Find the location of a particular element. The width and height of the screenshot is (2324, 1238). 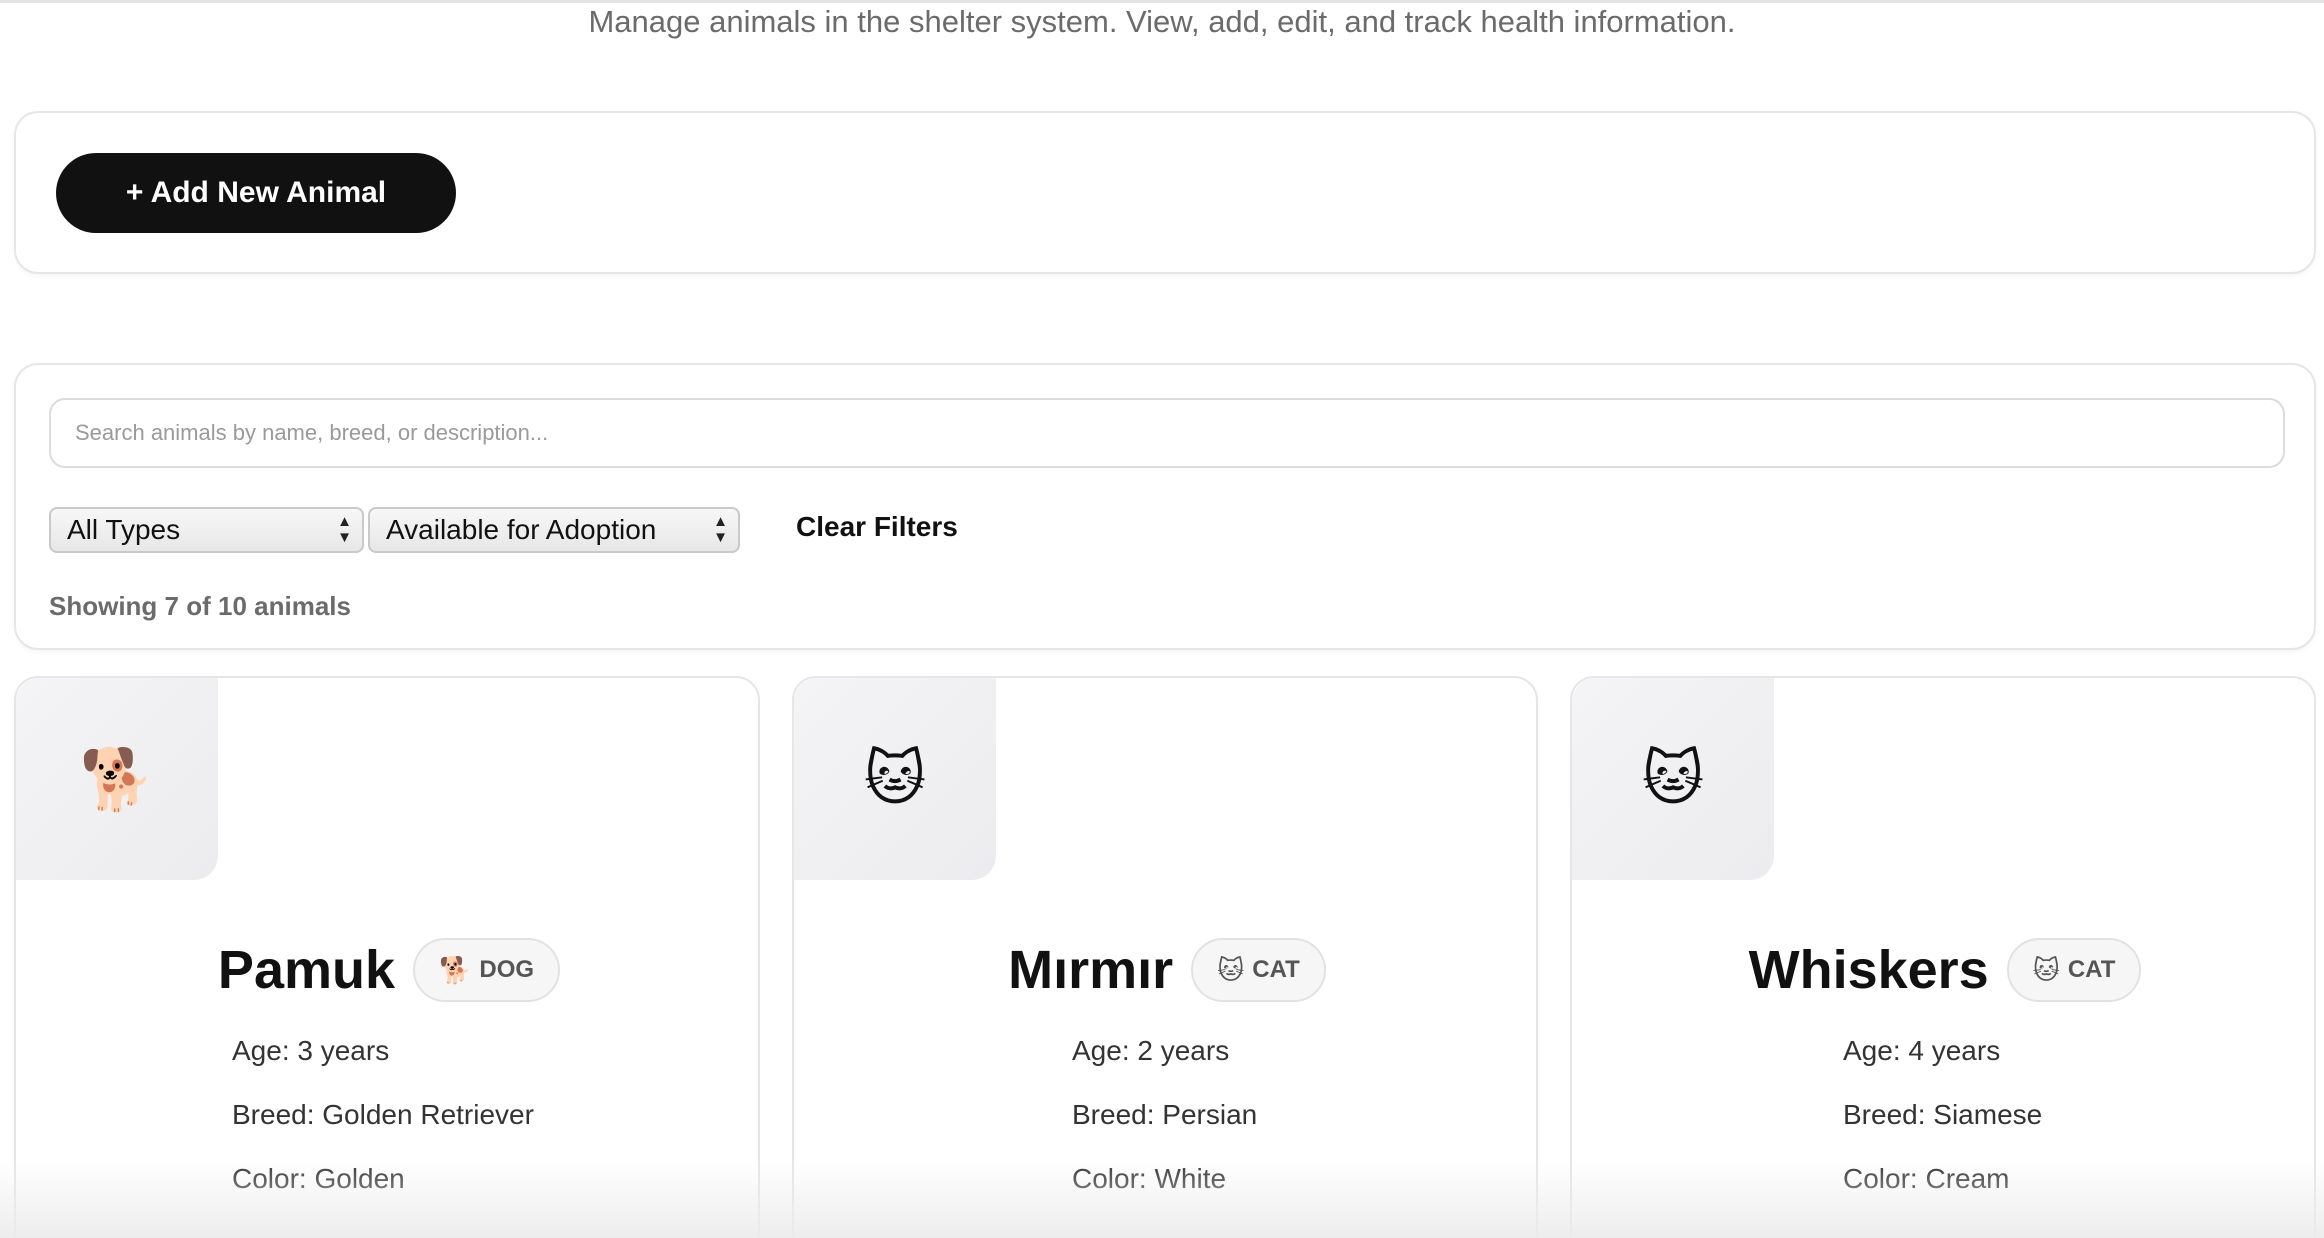

card-header: Whiskers 🐱 CAT is located at coordinates (1943, 970).